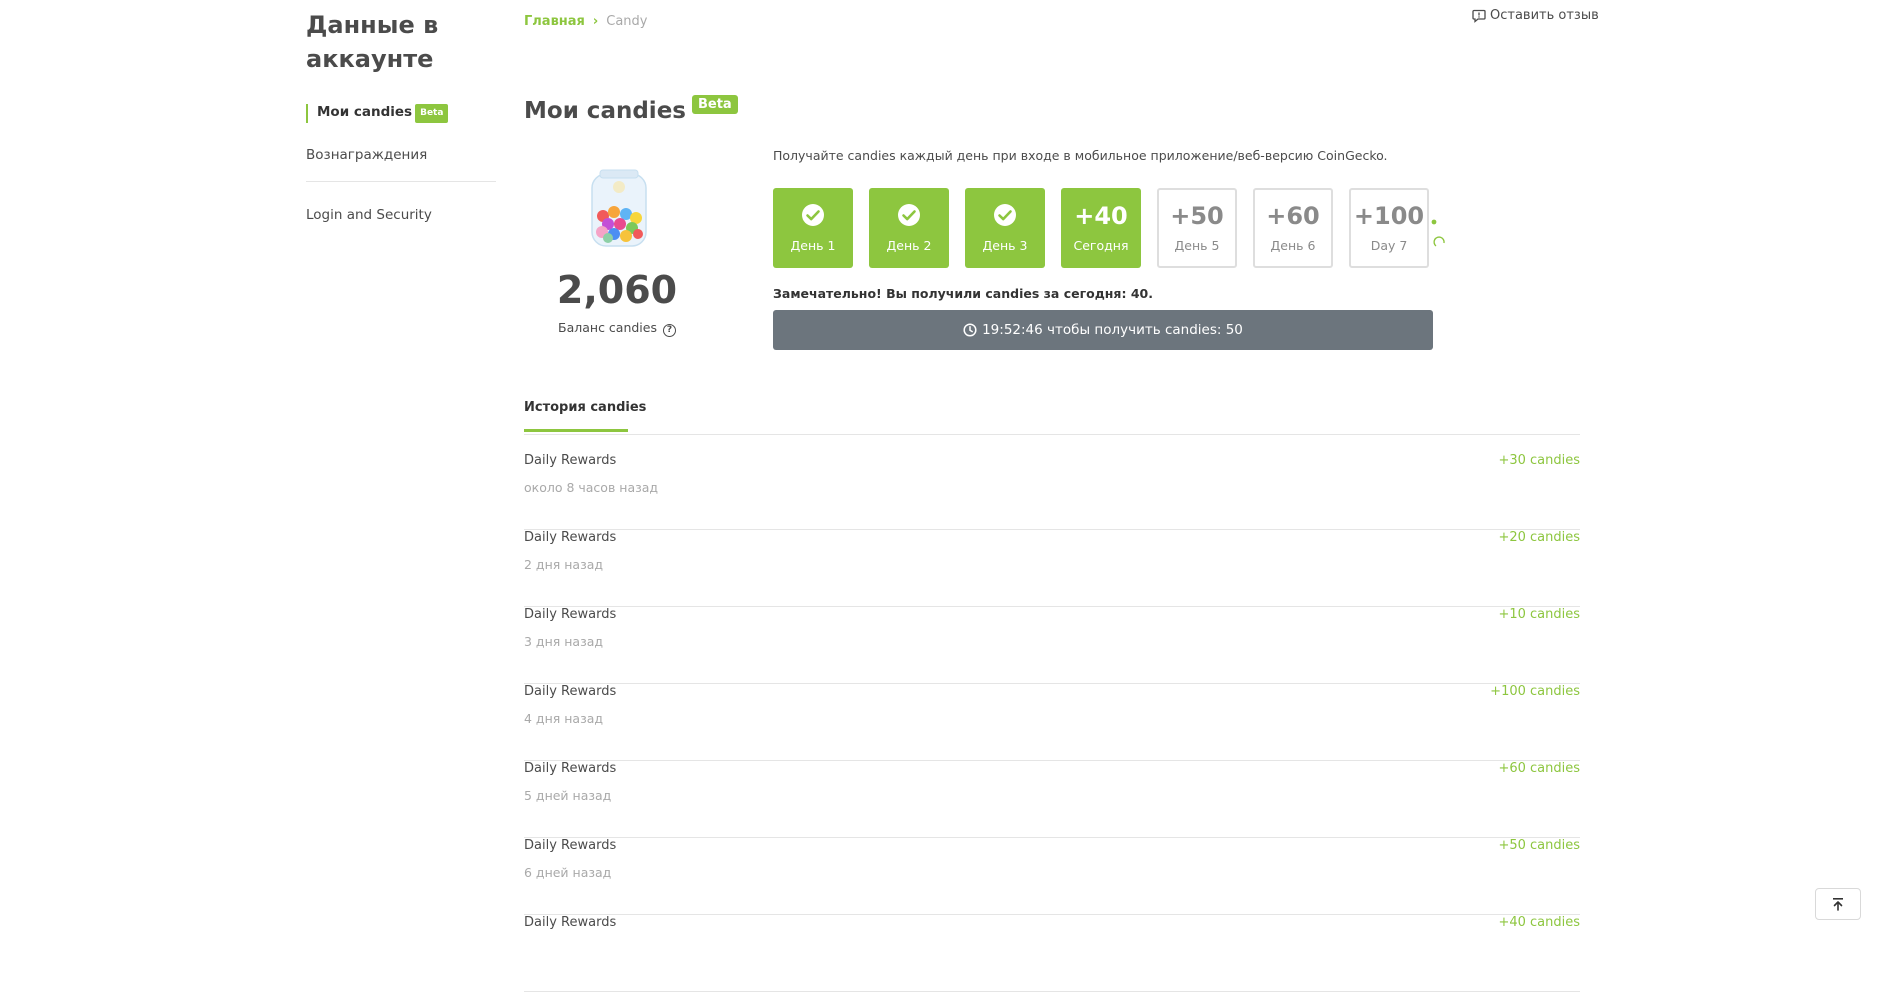 The width and height of the screenshot is (1880, 992). I want to click on feedback-label: Оставить отзыв, so click(1544, 15).